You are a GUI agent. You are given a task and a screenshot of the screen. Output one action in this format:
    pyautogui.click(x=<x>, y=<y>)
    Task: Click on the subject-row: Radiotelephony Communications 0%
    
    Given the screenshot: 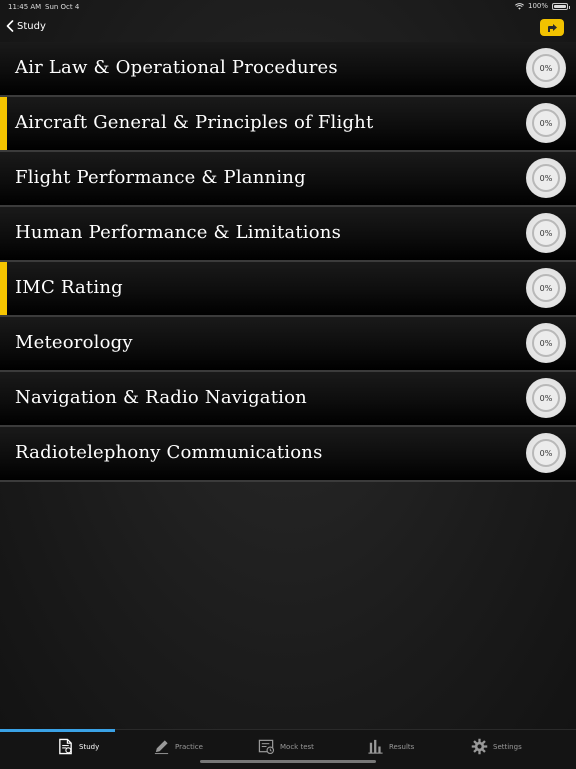 What is the action you would take?
    pyautogui.click(x=288, y=454)
    